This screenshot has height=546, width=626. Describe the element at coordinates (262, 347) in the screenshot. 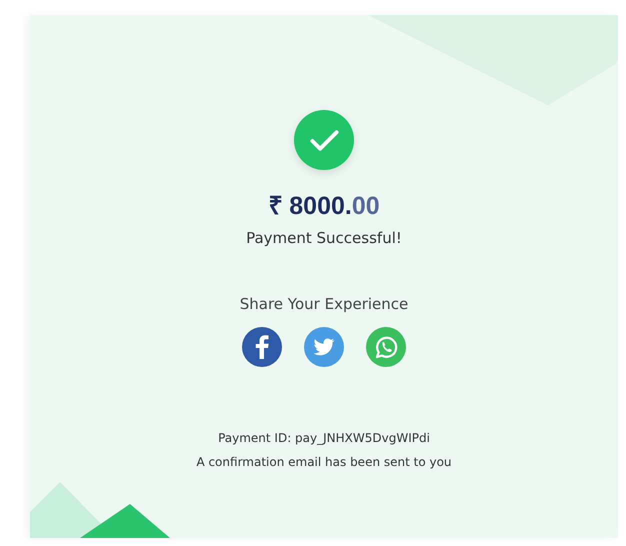

I see `facebook-icon` at that location.